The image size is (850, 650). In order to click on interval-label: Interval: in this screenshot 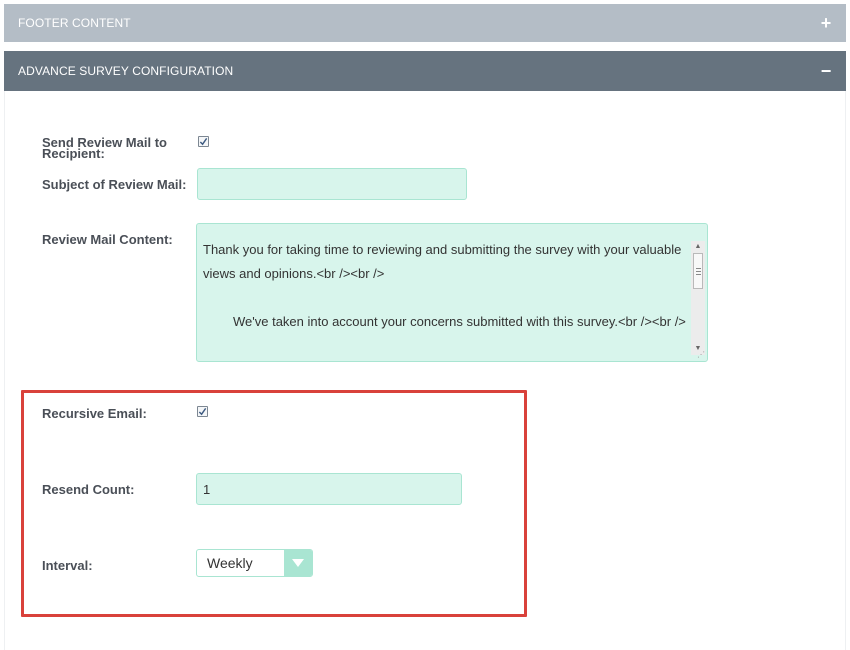, I will do `click(67, 565)`.